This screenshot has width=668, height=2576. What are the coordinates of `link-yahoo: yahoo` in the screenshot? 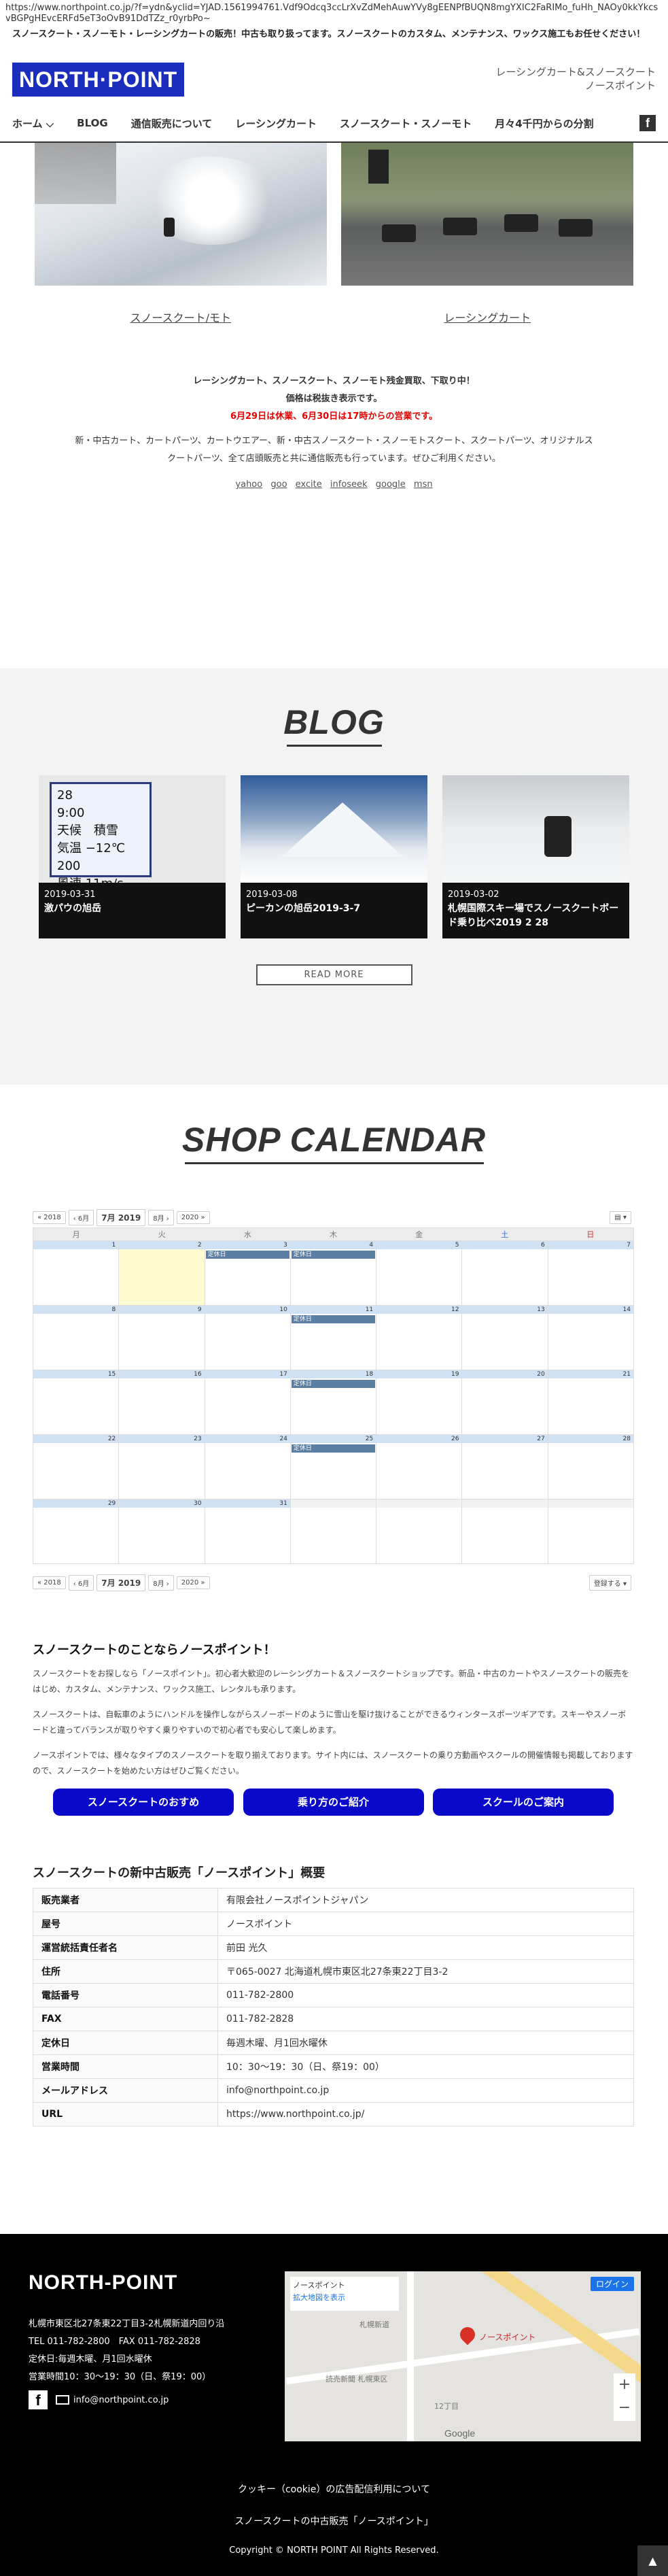 It's located at (248, 484).